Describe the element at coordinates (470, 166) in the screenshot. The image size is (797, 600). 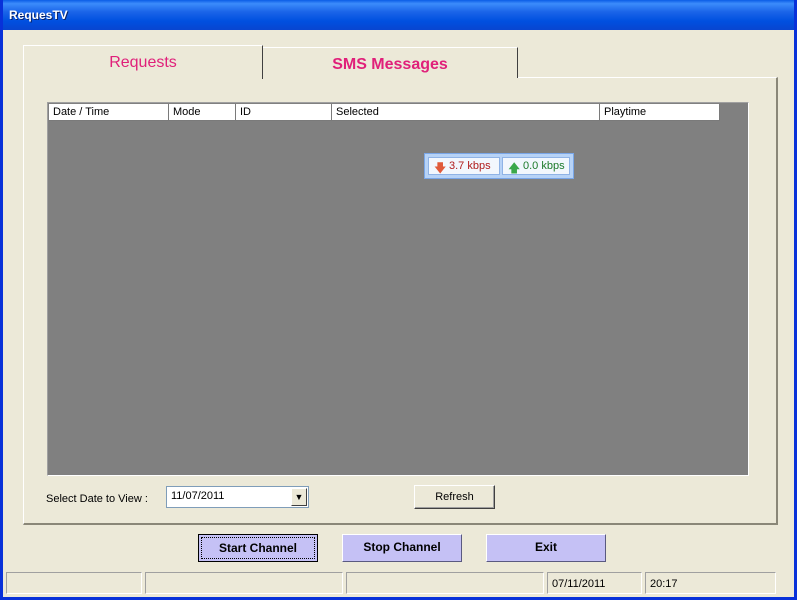
I see `download-rate-value: 3.7 kbps` at that location.